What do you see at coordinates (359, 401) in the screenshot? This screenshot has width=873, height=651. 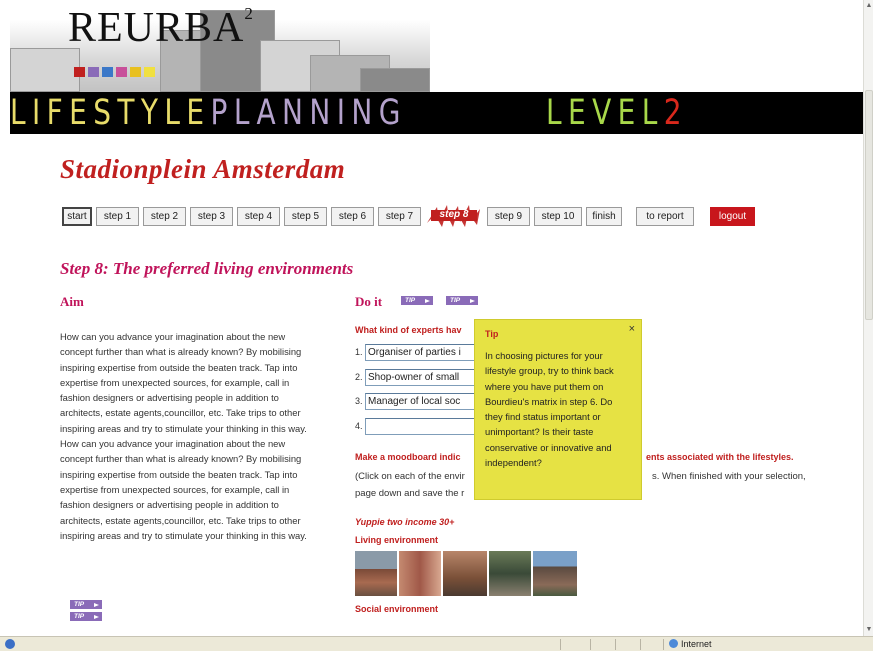 I see `answer-number: 3.` at bounding box center [359, 401].